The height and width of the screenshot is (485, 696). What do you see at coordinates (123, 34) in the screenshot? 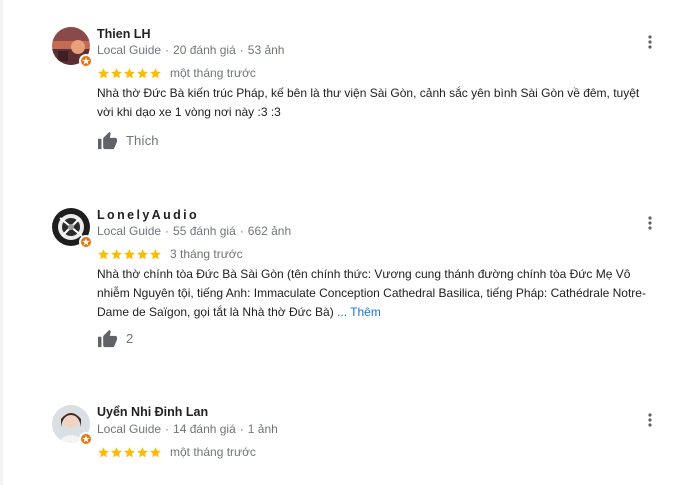
I see `reviewer-name: Thien LH` at bounding box center [123, 34].